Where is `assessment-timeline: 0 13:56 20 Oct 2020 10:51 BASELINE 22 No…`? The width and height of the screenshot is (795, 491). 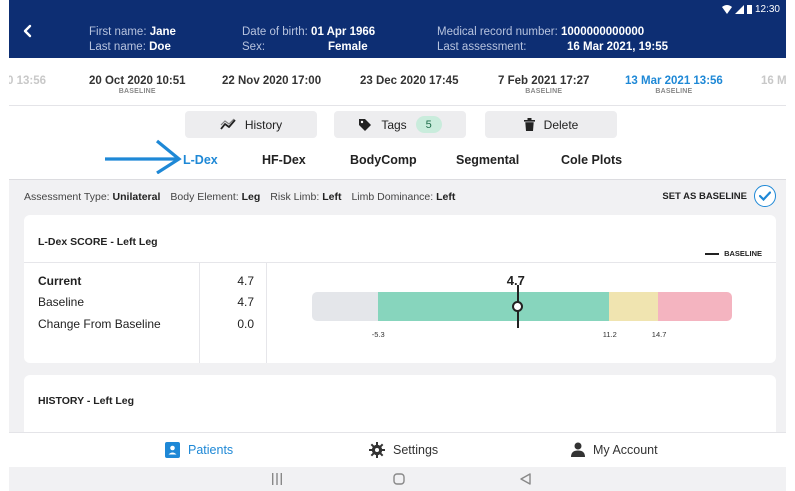
assessment-timeline: 0 13:56 20 Oct 2020 10:51 BASELINE 22 No… is located at coordinates (397, 82).